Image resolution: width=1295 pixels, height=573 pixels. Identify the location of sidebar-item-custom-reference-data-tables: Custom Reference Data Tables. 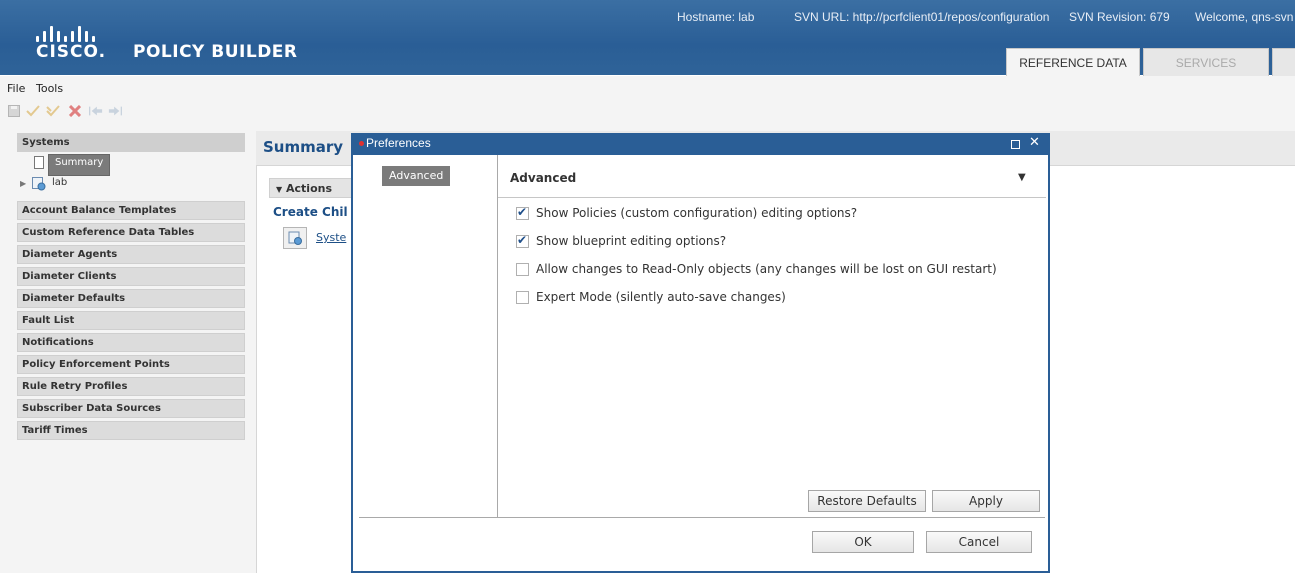
(131, 232).